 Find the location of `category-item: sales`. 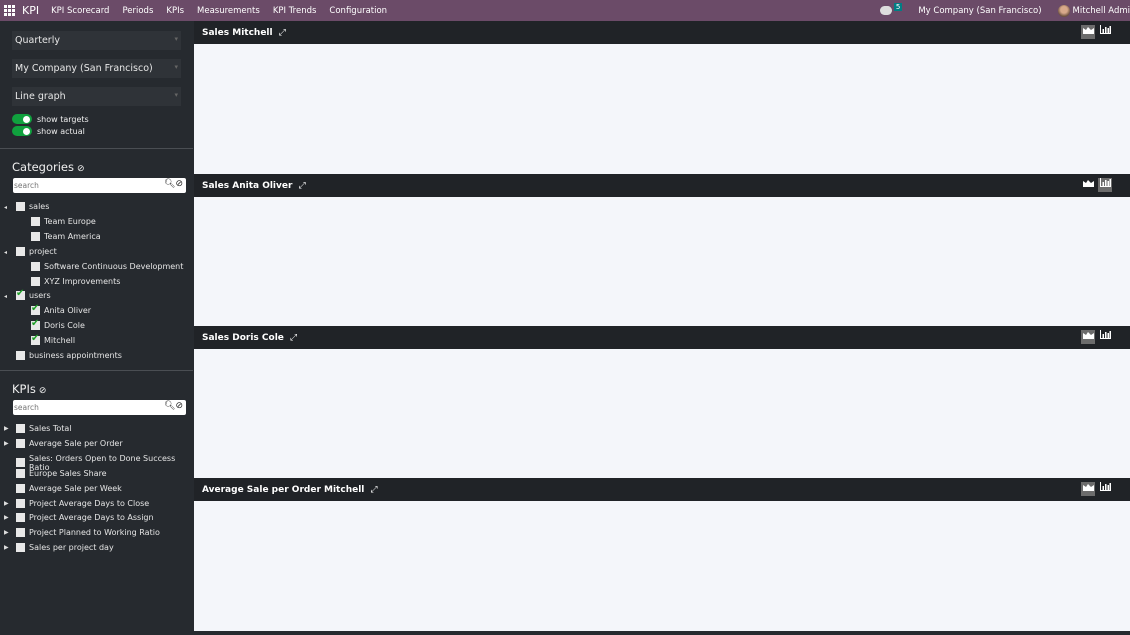

category-item: sales is located at coordinates (32, 206).